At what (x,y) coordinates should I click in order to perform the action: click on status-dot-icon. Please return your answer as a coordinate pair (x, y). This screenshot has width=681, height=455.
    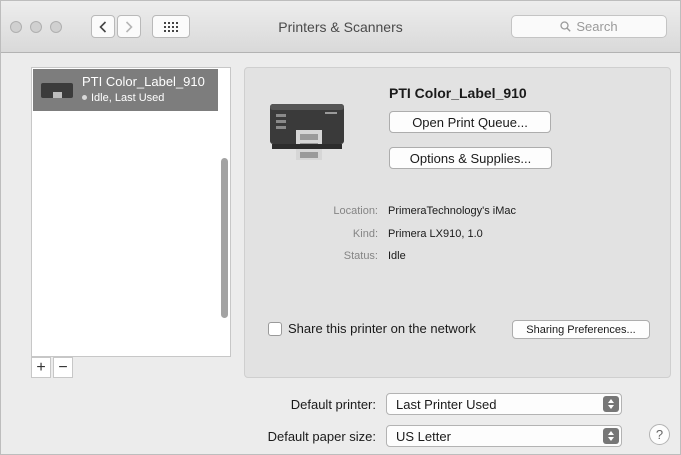
    Looking at the image, I should click on (84, 97).